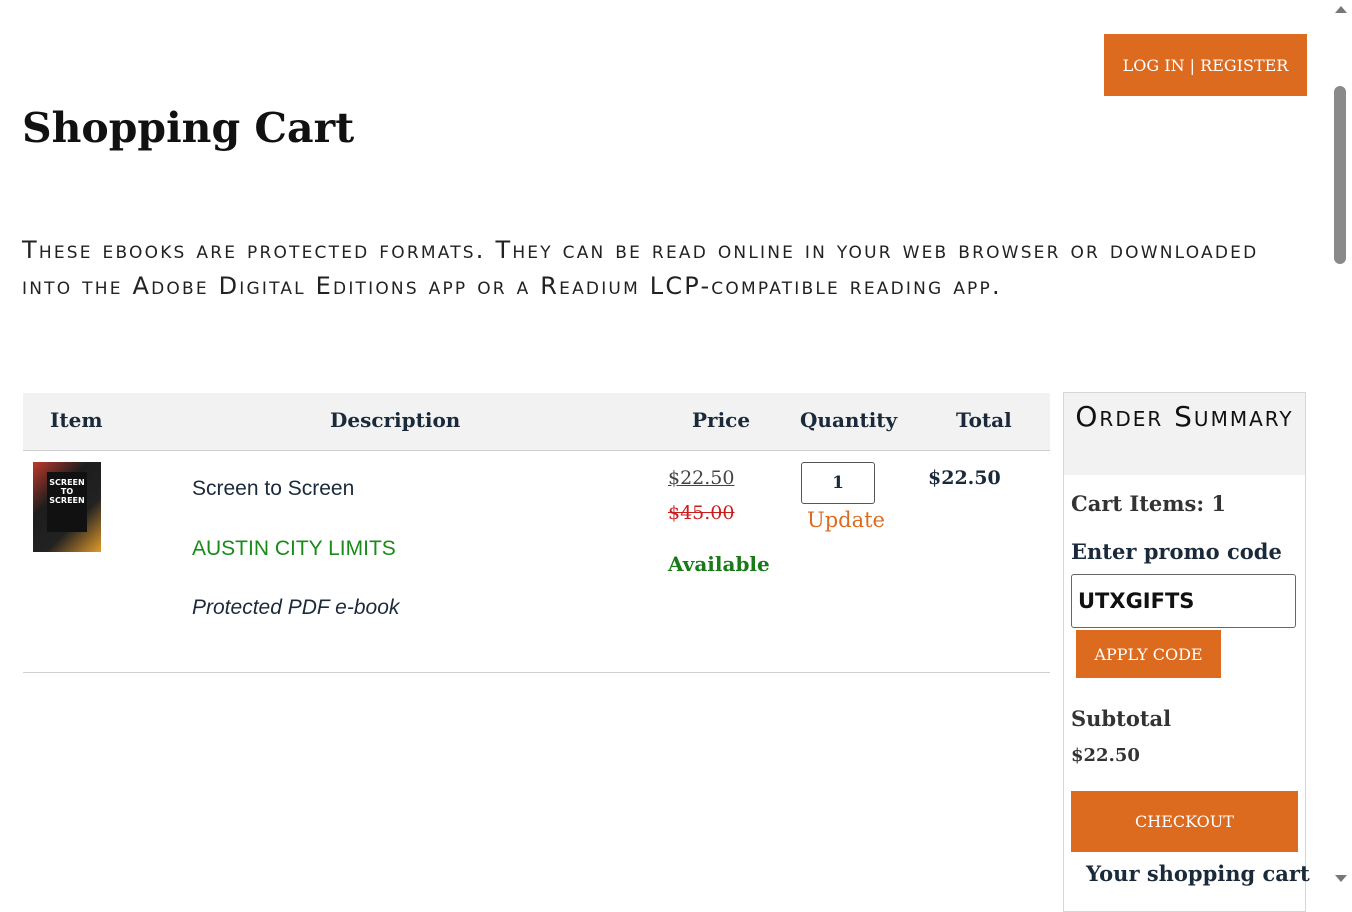 This screenshot has width=1352, height=912. What do you see at coordinates (1148, 654) in the screenshot?
I see `apply-code-button: APPLY CODE` at bounding box center [1148, 654].